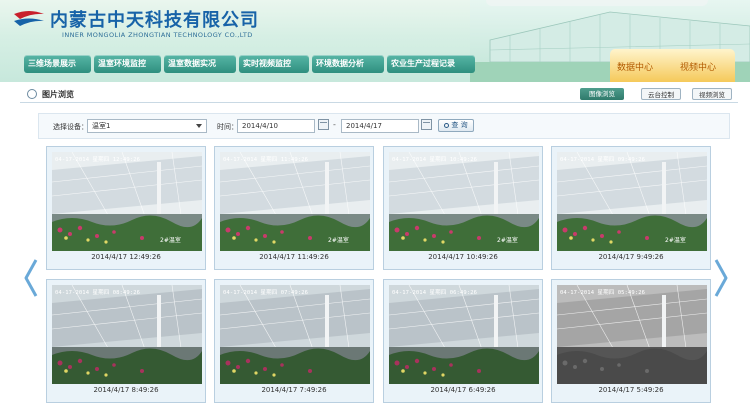 The height and width of the screenshot is (403, 750). What do you see at coordinates (379, 94) in the screenshot?
I see `page-subheader: 图片浏览 图像浏览 云台控制 视频浏览` at bounding box center [379, 94].